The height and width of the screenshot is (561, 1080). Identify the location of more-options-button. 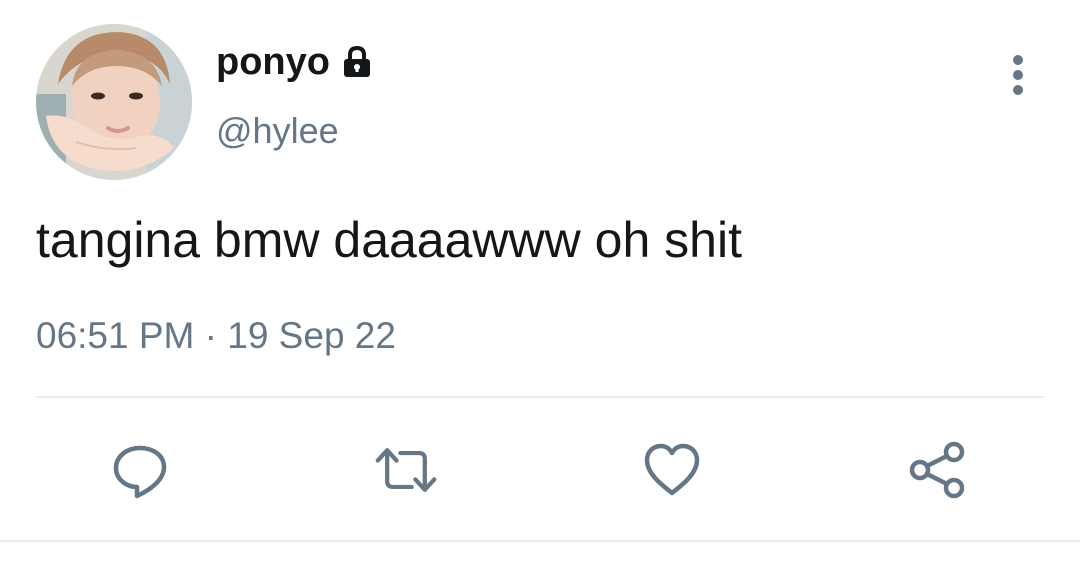
(1018, 75).